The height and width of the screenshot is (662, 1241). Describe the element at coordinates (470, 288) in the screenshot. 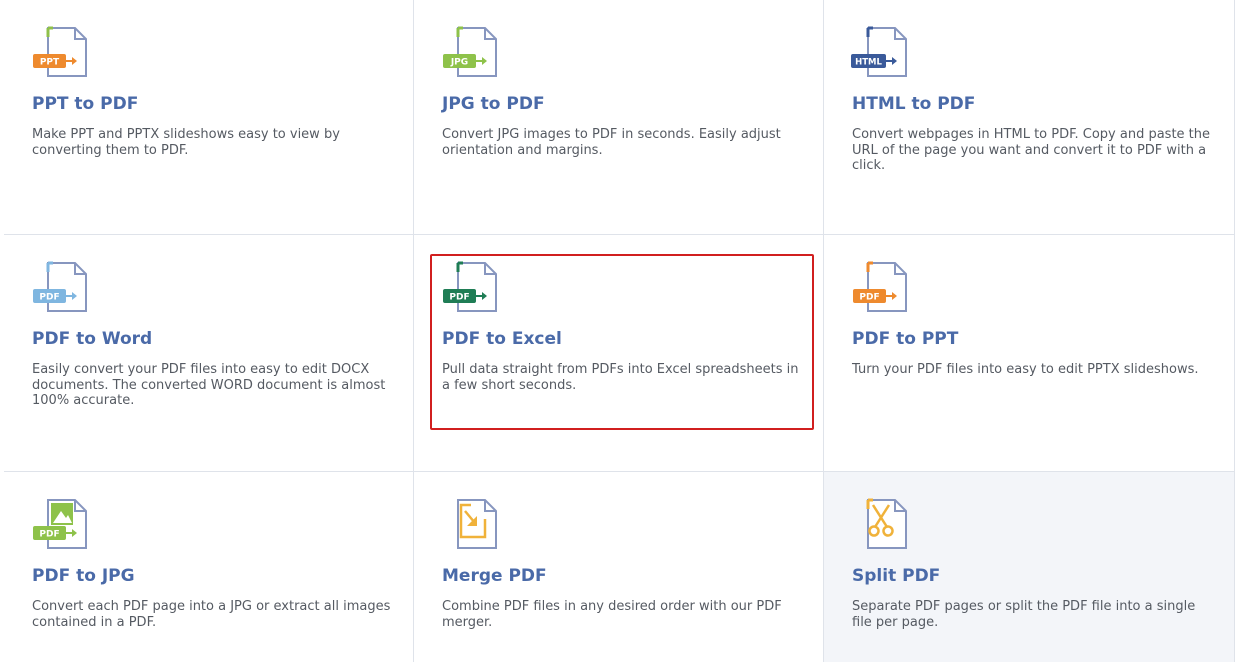

I see `excel-file-convert-icon: PDF` at that location.